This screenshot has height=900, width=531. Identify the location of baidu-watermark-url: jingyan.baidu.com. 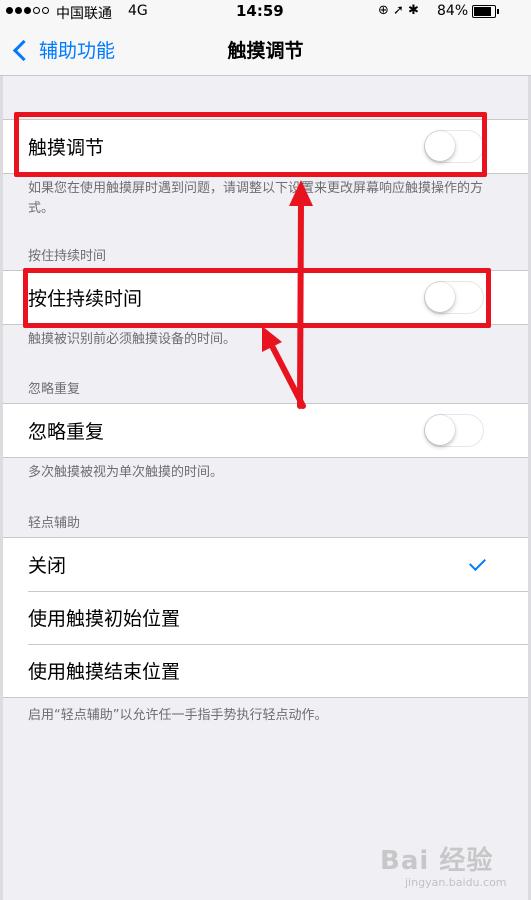
(456, 882).